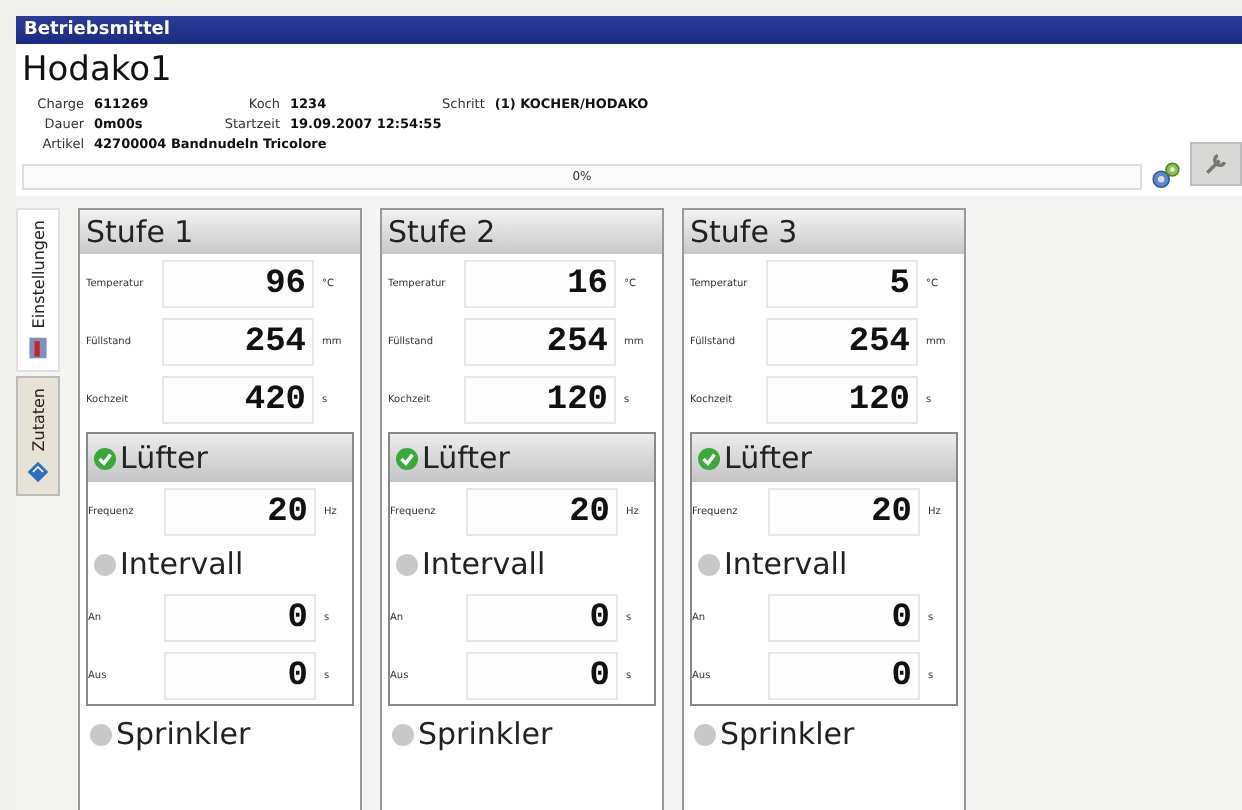  What do you see at coordinates (38, 348) in the screenshot?
I see `thermometer-icon` at bounding box center [38, 348].